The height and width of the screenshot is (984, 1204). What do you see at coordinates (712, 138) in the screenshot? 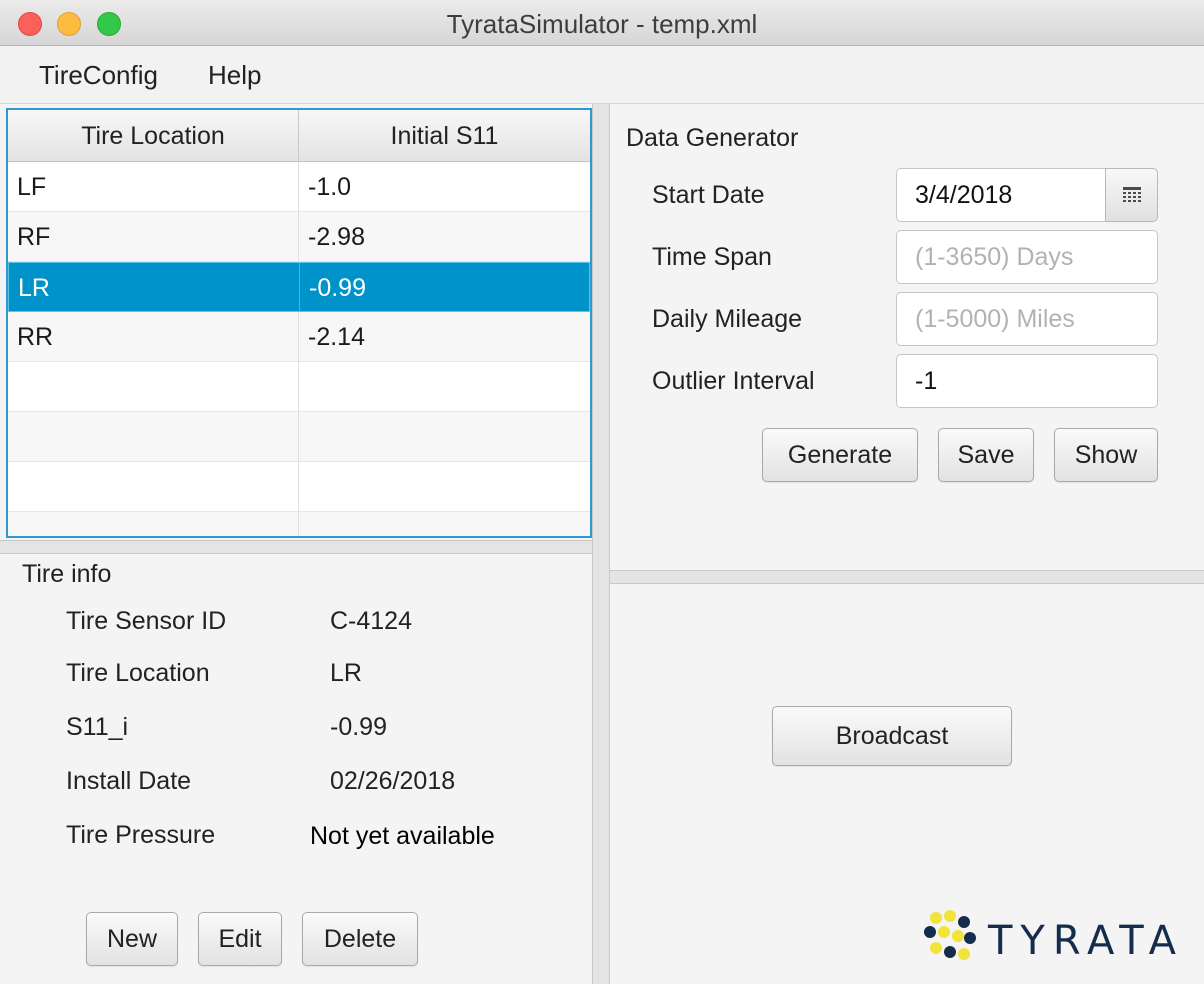
I see `data-generator-title: Data Generator` at bounding box center [712, 138].